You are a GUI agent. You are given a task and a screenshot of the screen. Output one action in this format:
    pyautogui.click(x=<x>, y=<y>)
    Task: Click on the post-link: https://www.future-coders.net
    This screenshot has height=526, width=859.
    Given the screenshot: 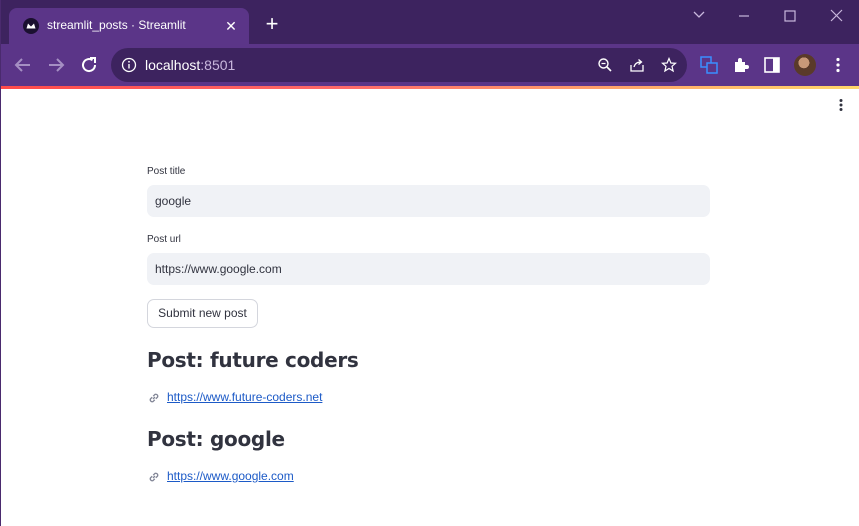 What is the action you would take?
    pyautogui.click(x=244, y=397)
    